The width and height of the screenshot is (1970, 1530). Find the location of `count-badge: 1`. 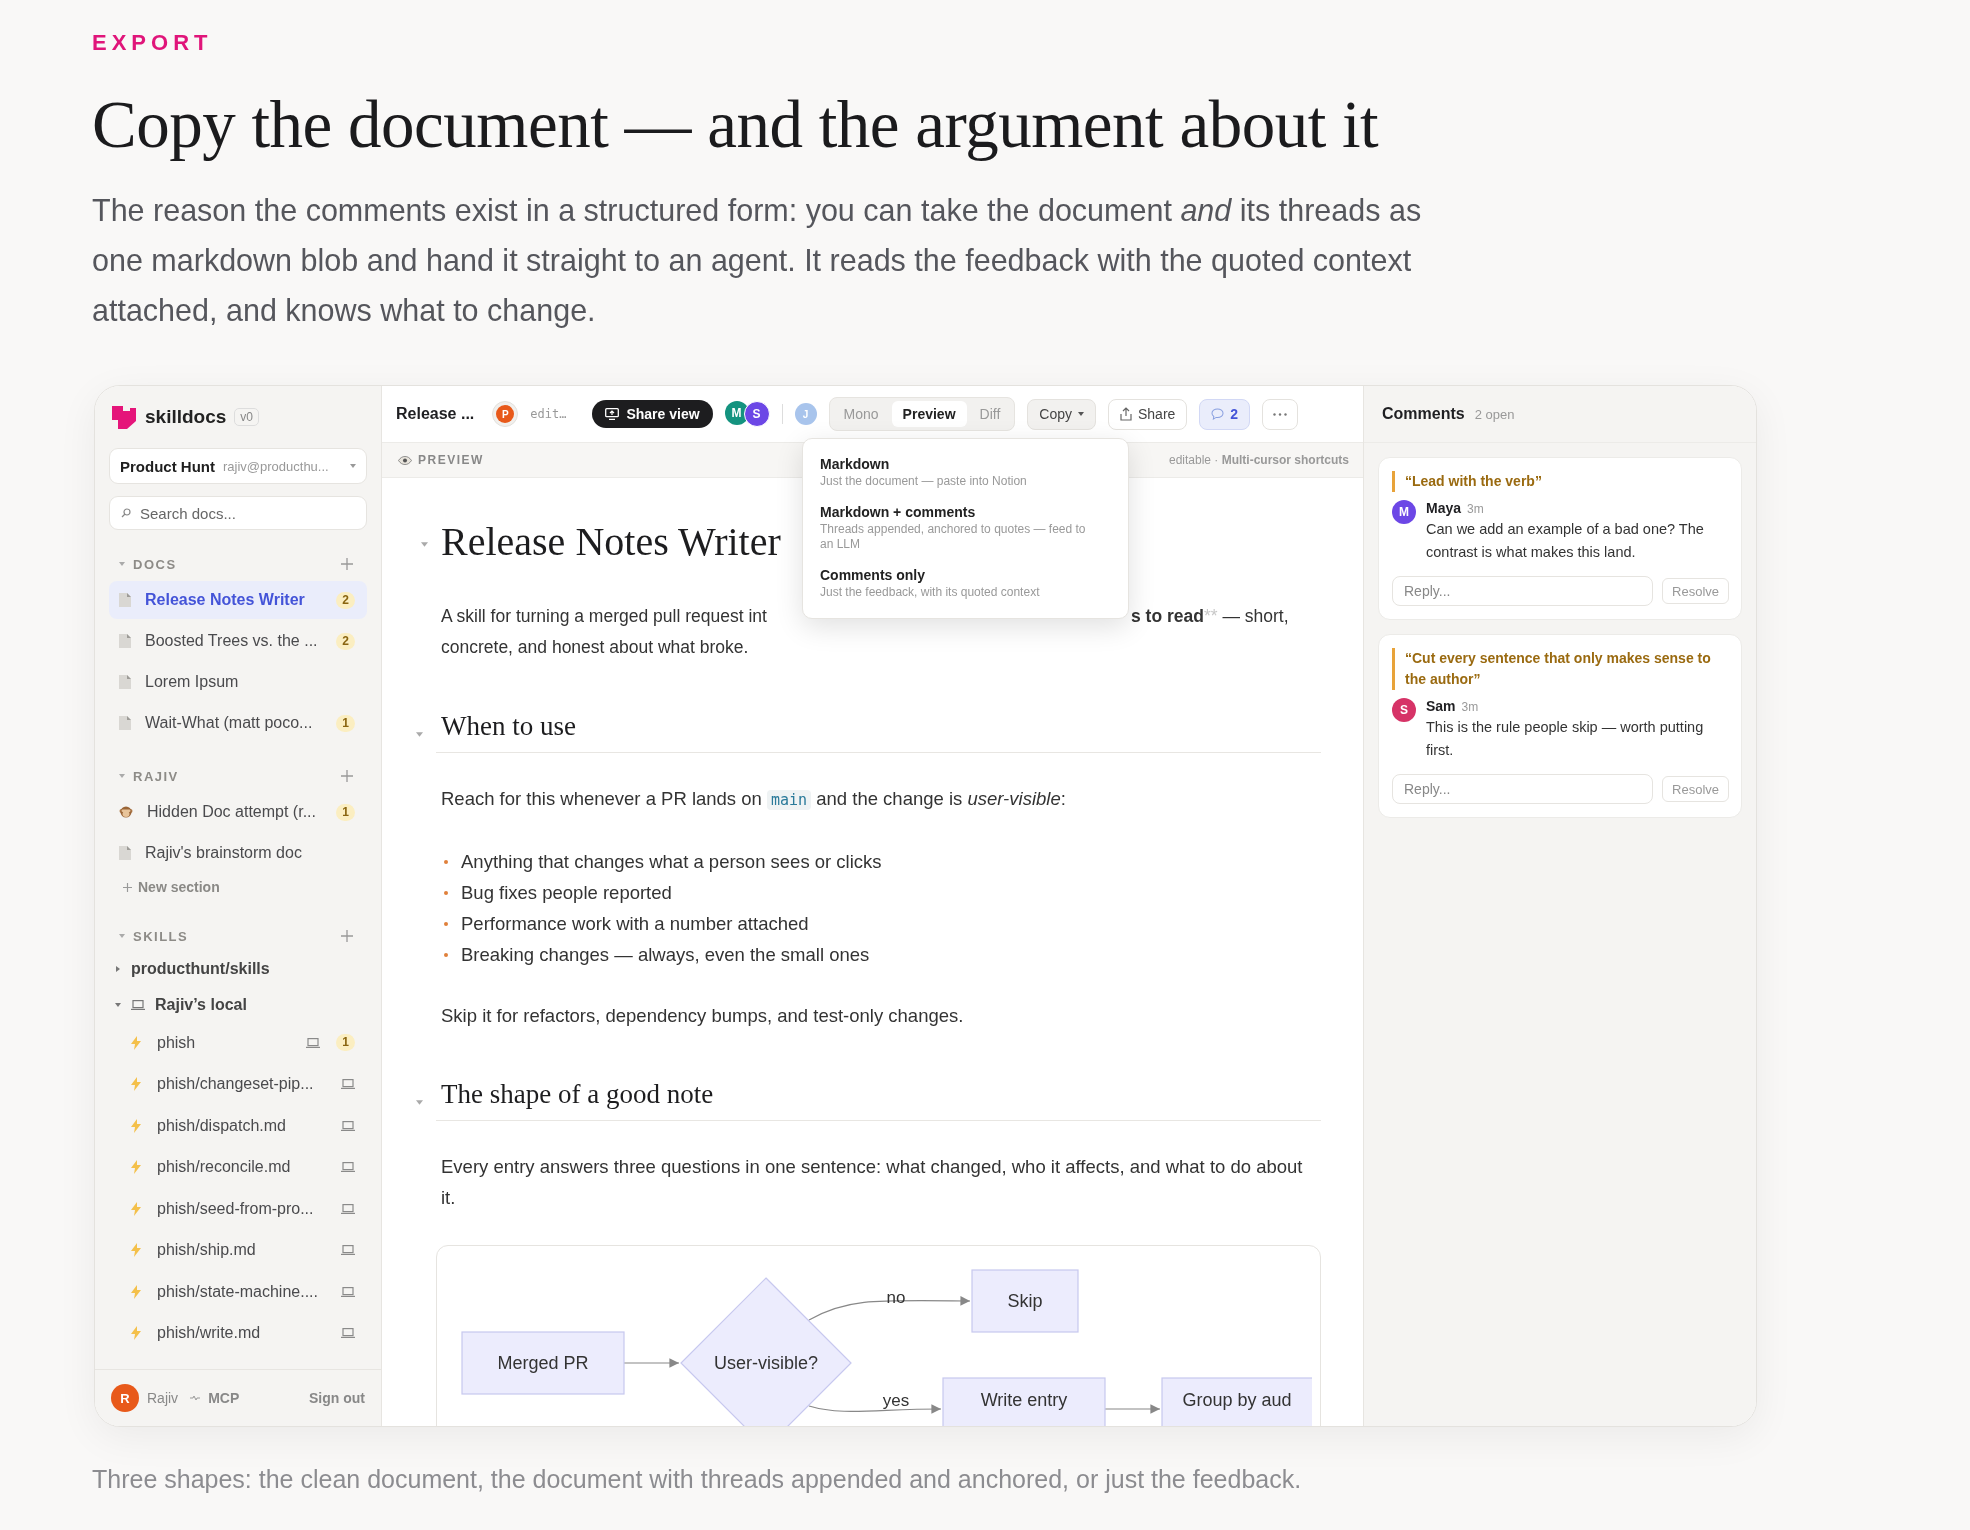

count-badge: 1 is located at coordinates (345, 723).